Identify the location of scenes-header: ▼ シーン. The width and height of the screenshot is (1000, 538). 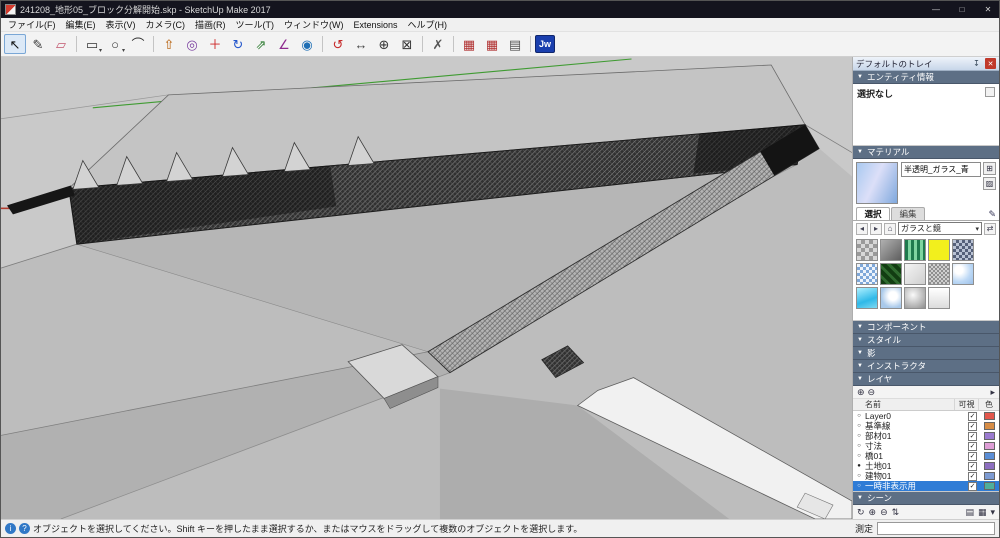
(926, 498).